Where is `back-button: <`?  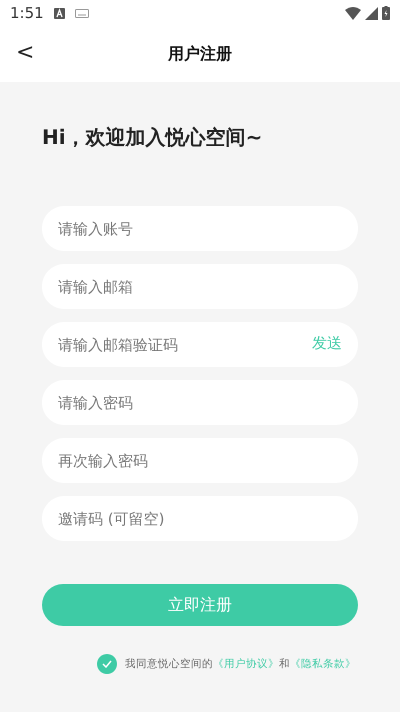
back-button: < is located at coordinates (25, 52).